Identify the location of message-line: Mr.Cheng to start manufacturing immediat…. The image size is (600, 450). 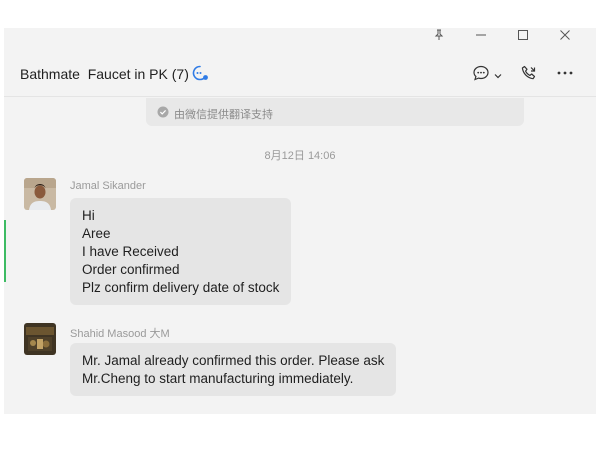
(218, 378).